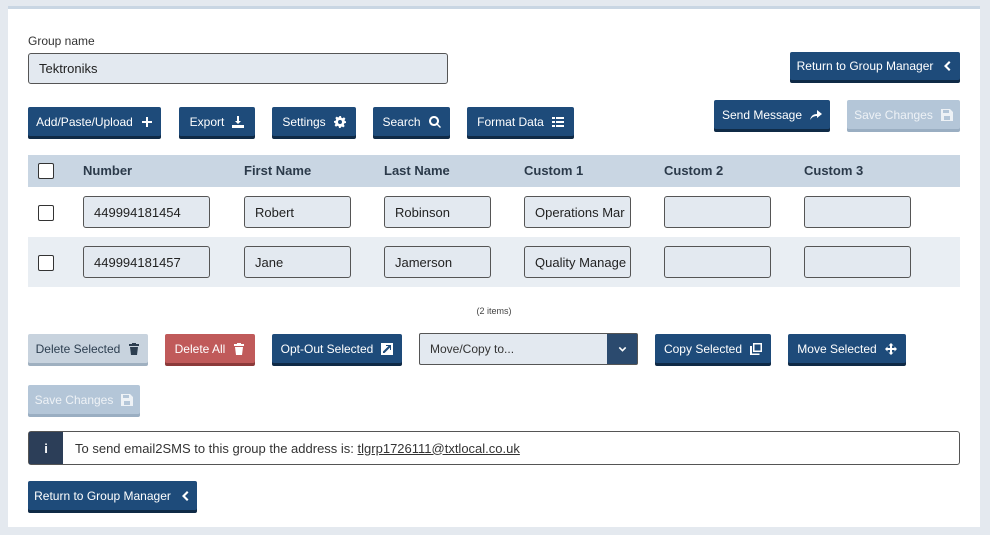  Describe the element at coordinates (108, 170) in the screenshot. I see `header-number: Number` at that location.